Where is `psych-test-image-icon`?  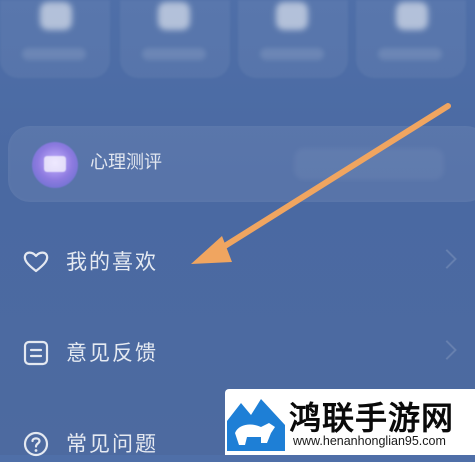 psych-test-image-icon is located at coordinates (55, 165).